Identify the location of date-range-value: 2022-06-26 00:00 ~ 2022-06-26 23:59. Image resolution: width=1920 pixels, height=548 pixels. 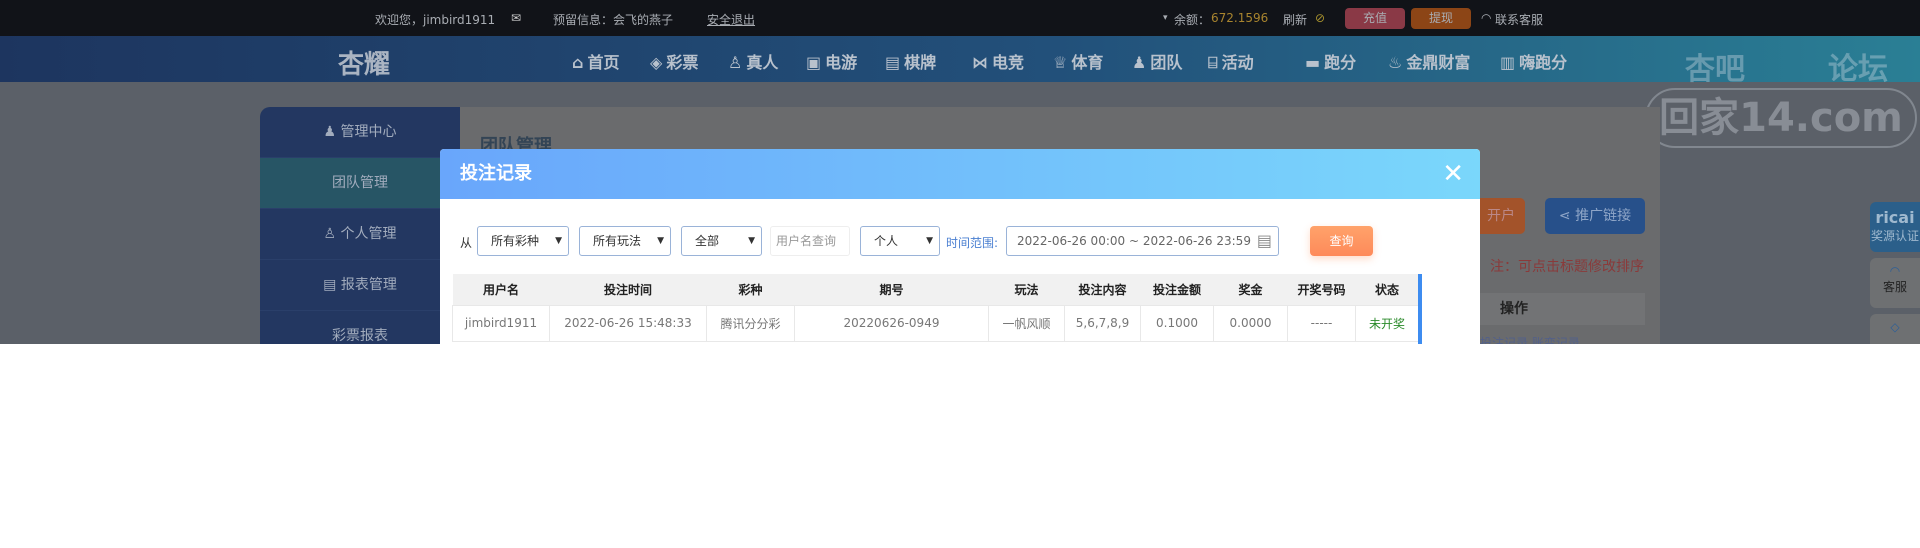
(1134, 241).